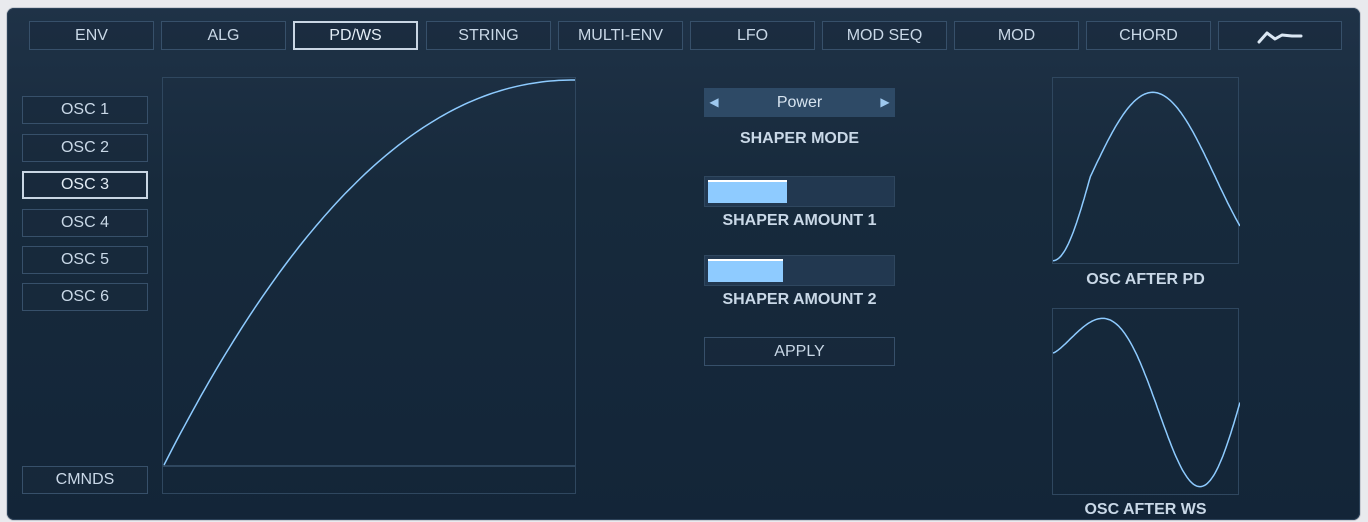 The height and width of the screenshot is (522, 1368). Describe the element at coordinates (799, 351) in the screenshot. I see `apply-button: APPLY` at that location.